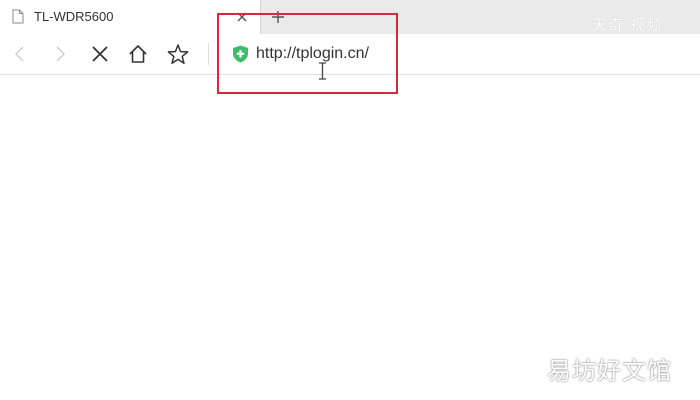 This screenshot has width=700, height=400. Describe the element at coordinates (609, 371) in the screenshot. I see `watermark-bottom: 易坊好文馆` at that location.